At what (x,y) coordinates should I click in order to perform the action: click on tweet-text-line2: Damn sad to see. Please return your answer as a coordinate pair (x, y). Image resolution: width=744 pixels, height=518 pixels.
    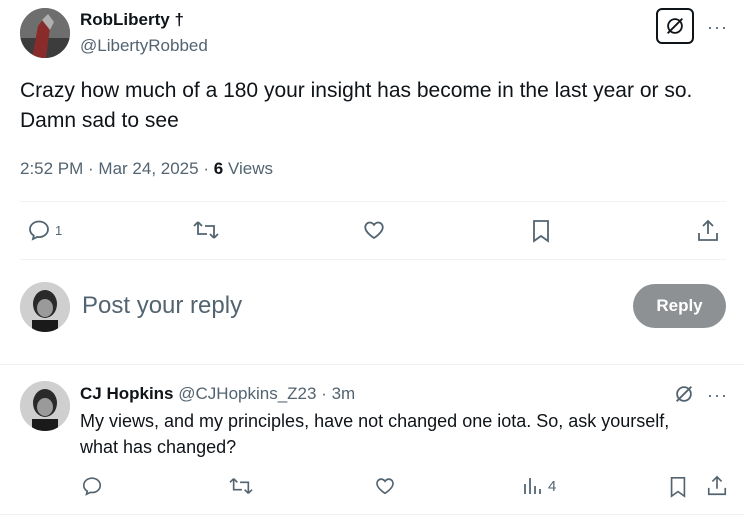
    Looking at the image, I should click on (99, 120).